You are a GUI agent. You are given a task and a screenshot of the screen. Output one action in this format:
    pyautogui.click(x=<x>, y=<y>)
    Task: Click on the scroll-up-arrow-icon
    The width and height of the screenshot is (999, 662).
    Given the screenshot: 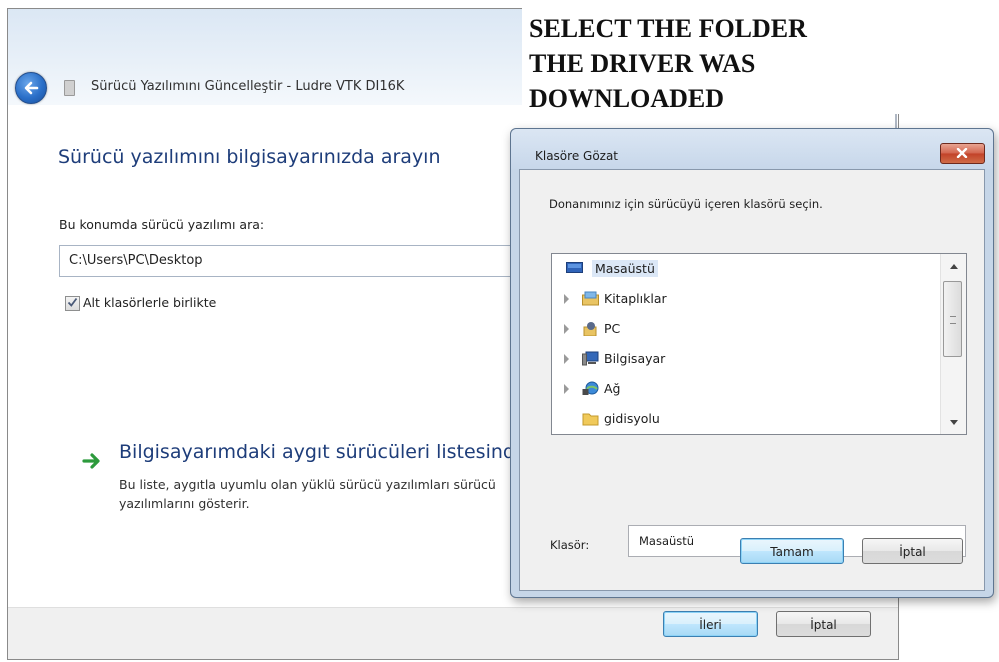 What is the action you would take?
    pyautogui.click(x=954, y=266)
    